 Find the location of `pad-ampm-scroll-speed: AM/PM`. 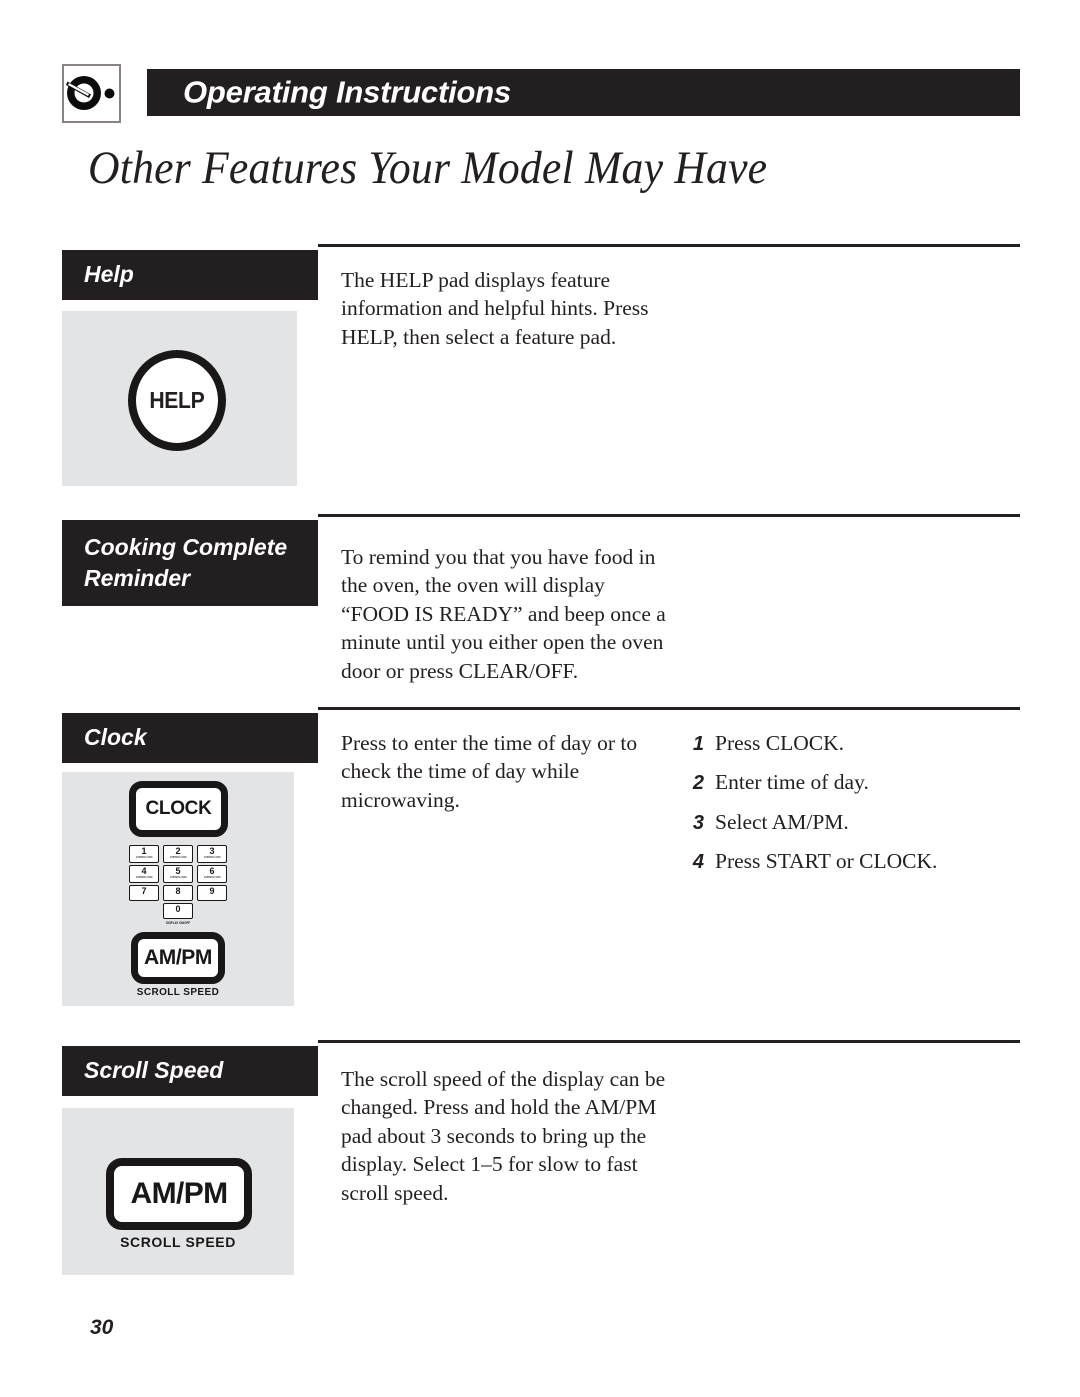

pad-ampm-scroll-speed: AM/PM is located at coordinates (179, 1194).